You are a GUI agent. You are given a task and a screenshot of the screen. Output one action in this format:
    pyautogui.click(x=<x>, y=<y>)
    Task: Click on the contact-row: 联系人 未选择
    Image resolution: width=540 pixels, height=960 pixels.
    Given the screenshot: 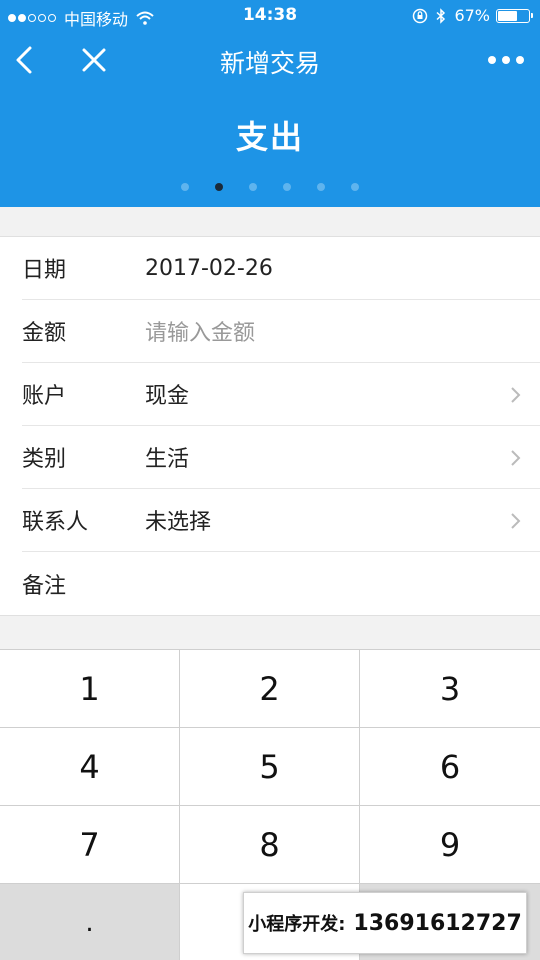 What is the action you would take?
    pyautogui.click(x=281, y=520)
    